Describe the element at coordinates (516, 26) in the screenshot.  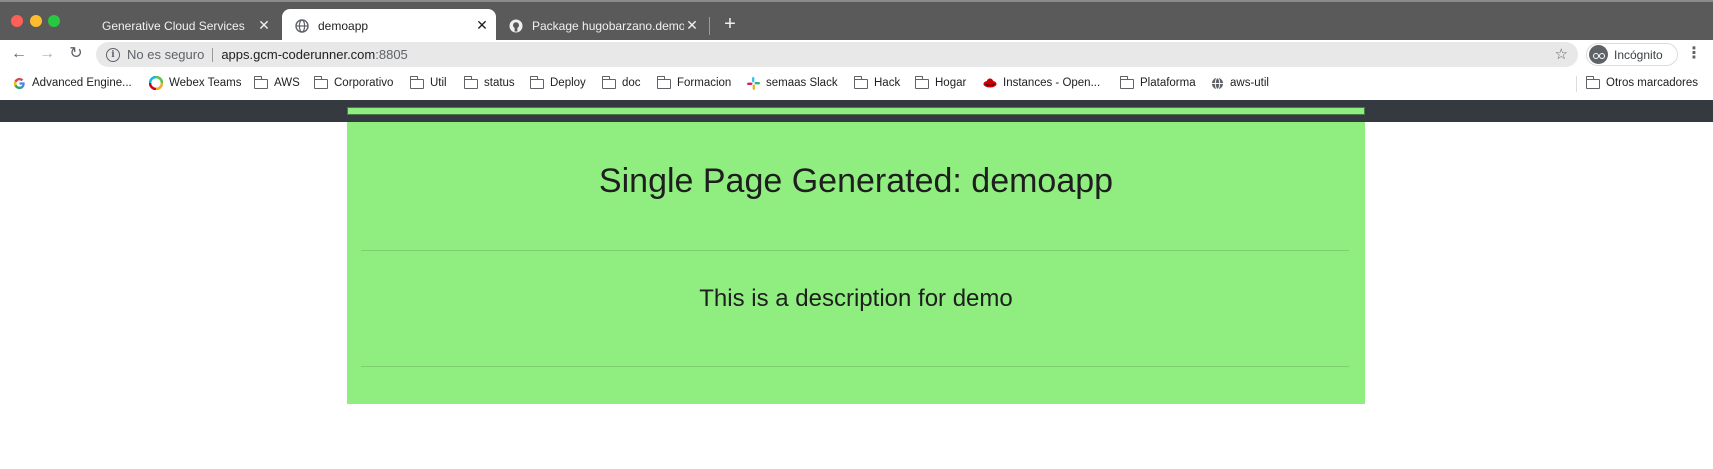
I see `github-icon` at that location.